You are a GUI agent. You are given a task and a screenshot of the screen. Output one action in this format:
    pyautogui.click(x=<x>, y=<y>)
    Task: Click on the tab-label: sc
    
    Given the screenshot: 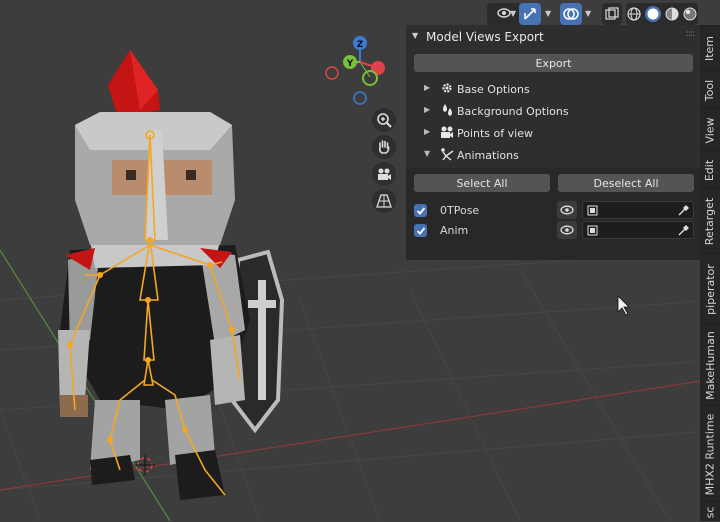 What is the action you would take?
    pyautogui.click(x=710, y=512)
    